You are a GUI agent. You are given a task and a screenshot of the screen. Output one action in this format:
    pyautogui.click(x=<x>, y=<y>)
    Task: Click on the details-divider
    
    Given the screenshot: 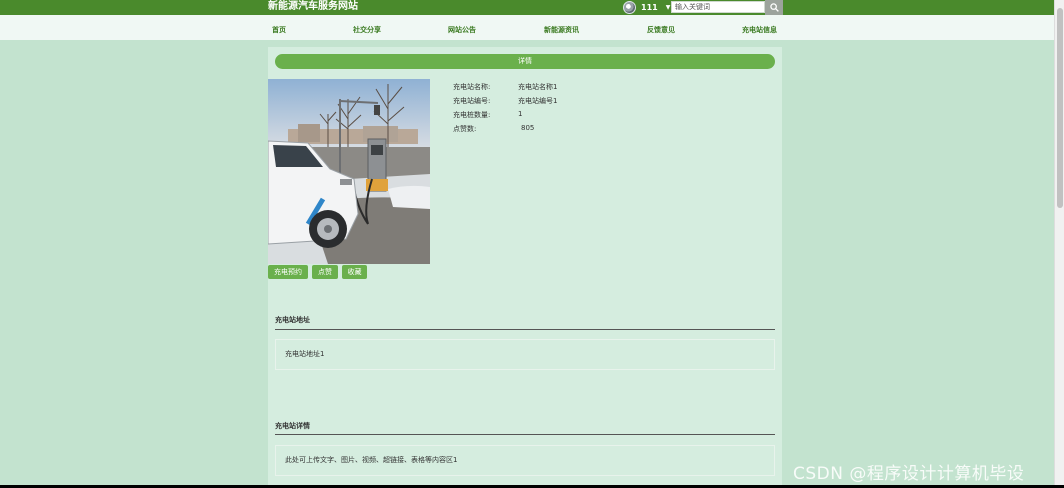 What is the action you would take?
    pyautogui.click(x=525, y=434)
    